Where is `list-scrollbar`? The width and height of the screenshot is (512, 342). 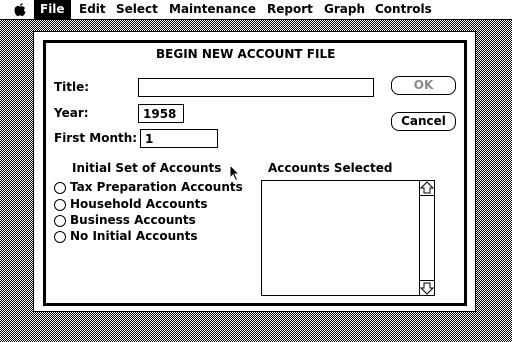 list-scrollbar is located at coordinates (426, 238).